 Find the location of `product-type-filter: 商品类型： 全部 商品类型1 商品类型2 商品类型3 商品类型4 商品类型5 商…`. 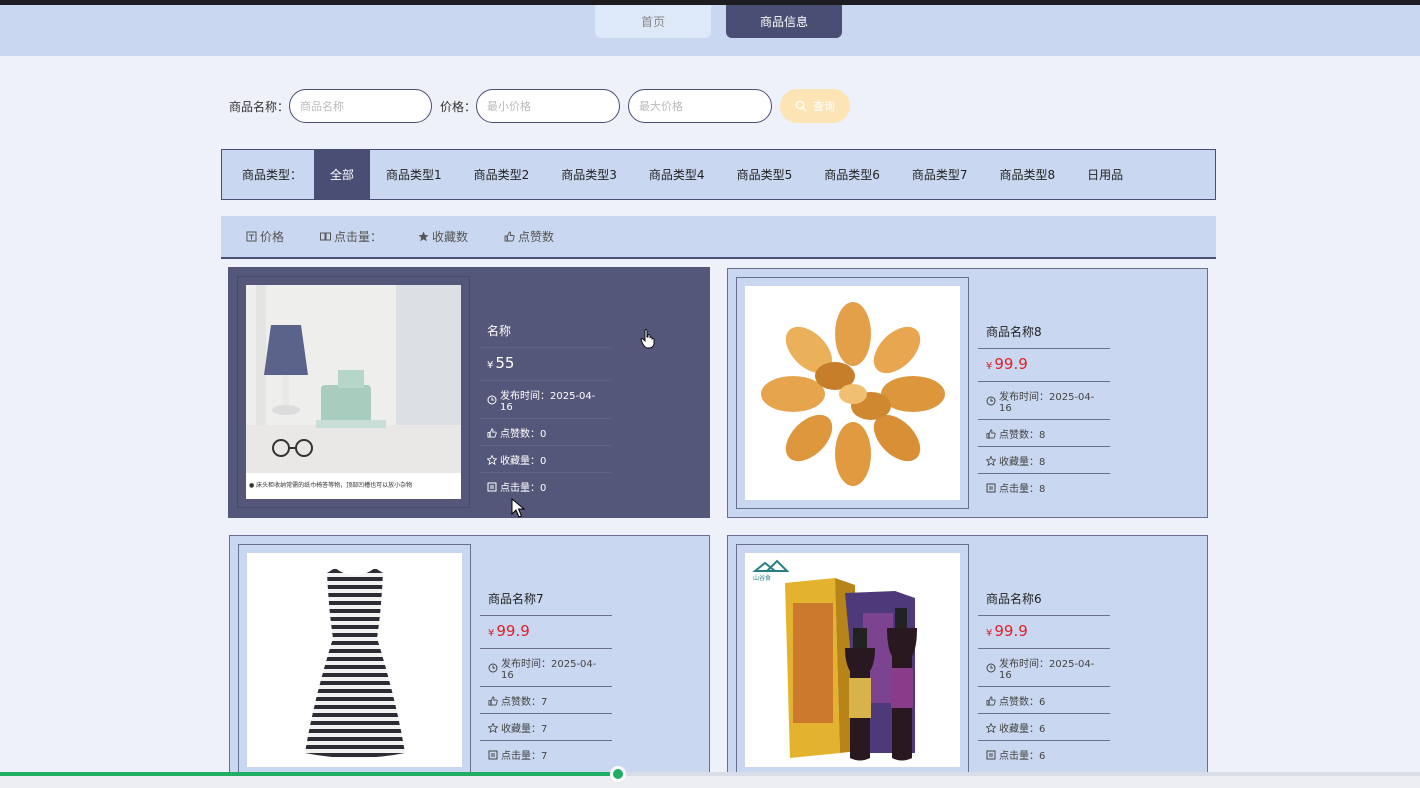

product-type-filter: 商品类型： 全部 商品类型1 商品类型2 商品类型3 商品类型4 商品类型5 商… is located at coordinates (718, 174).